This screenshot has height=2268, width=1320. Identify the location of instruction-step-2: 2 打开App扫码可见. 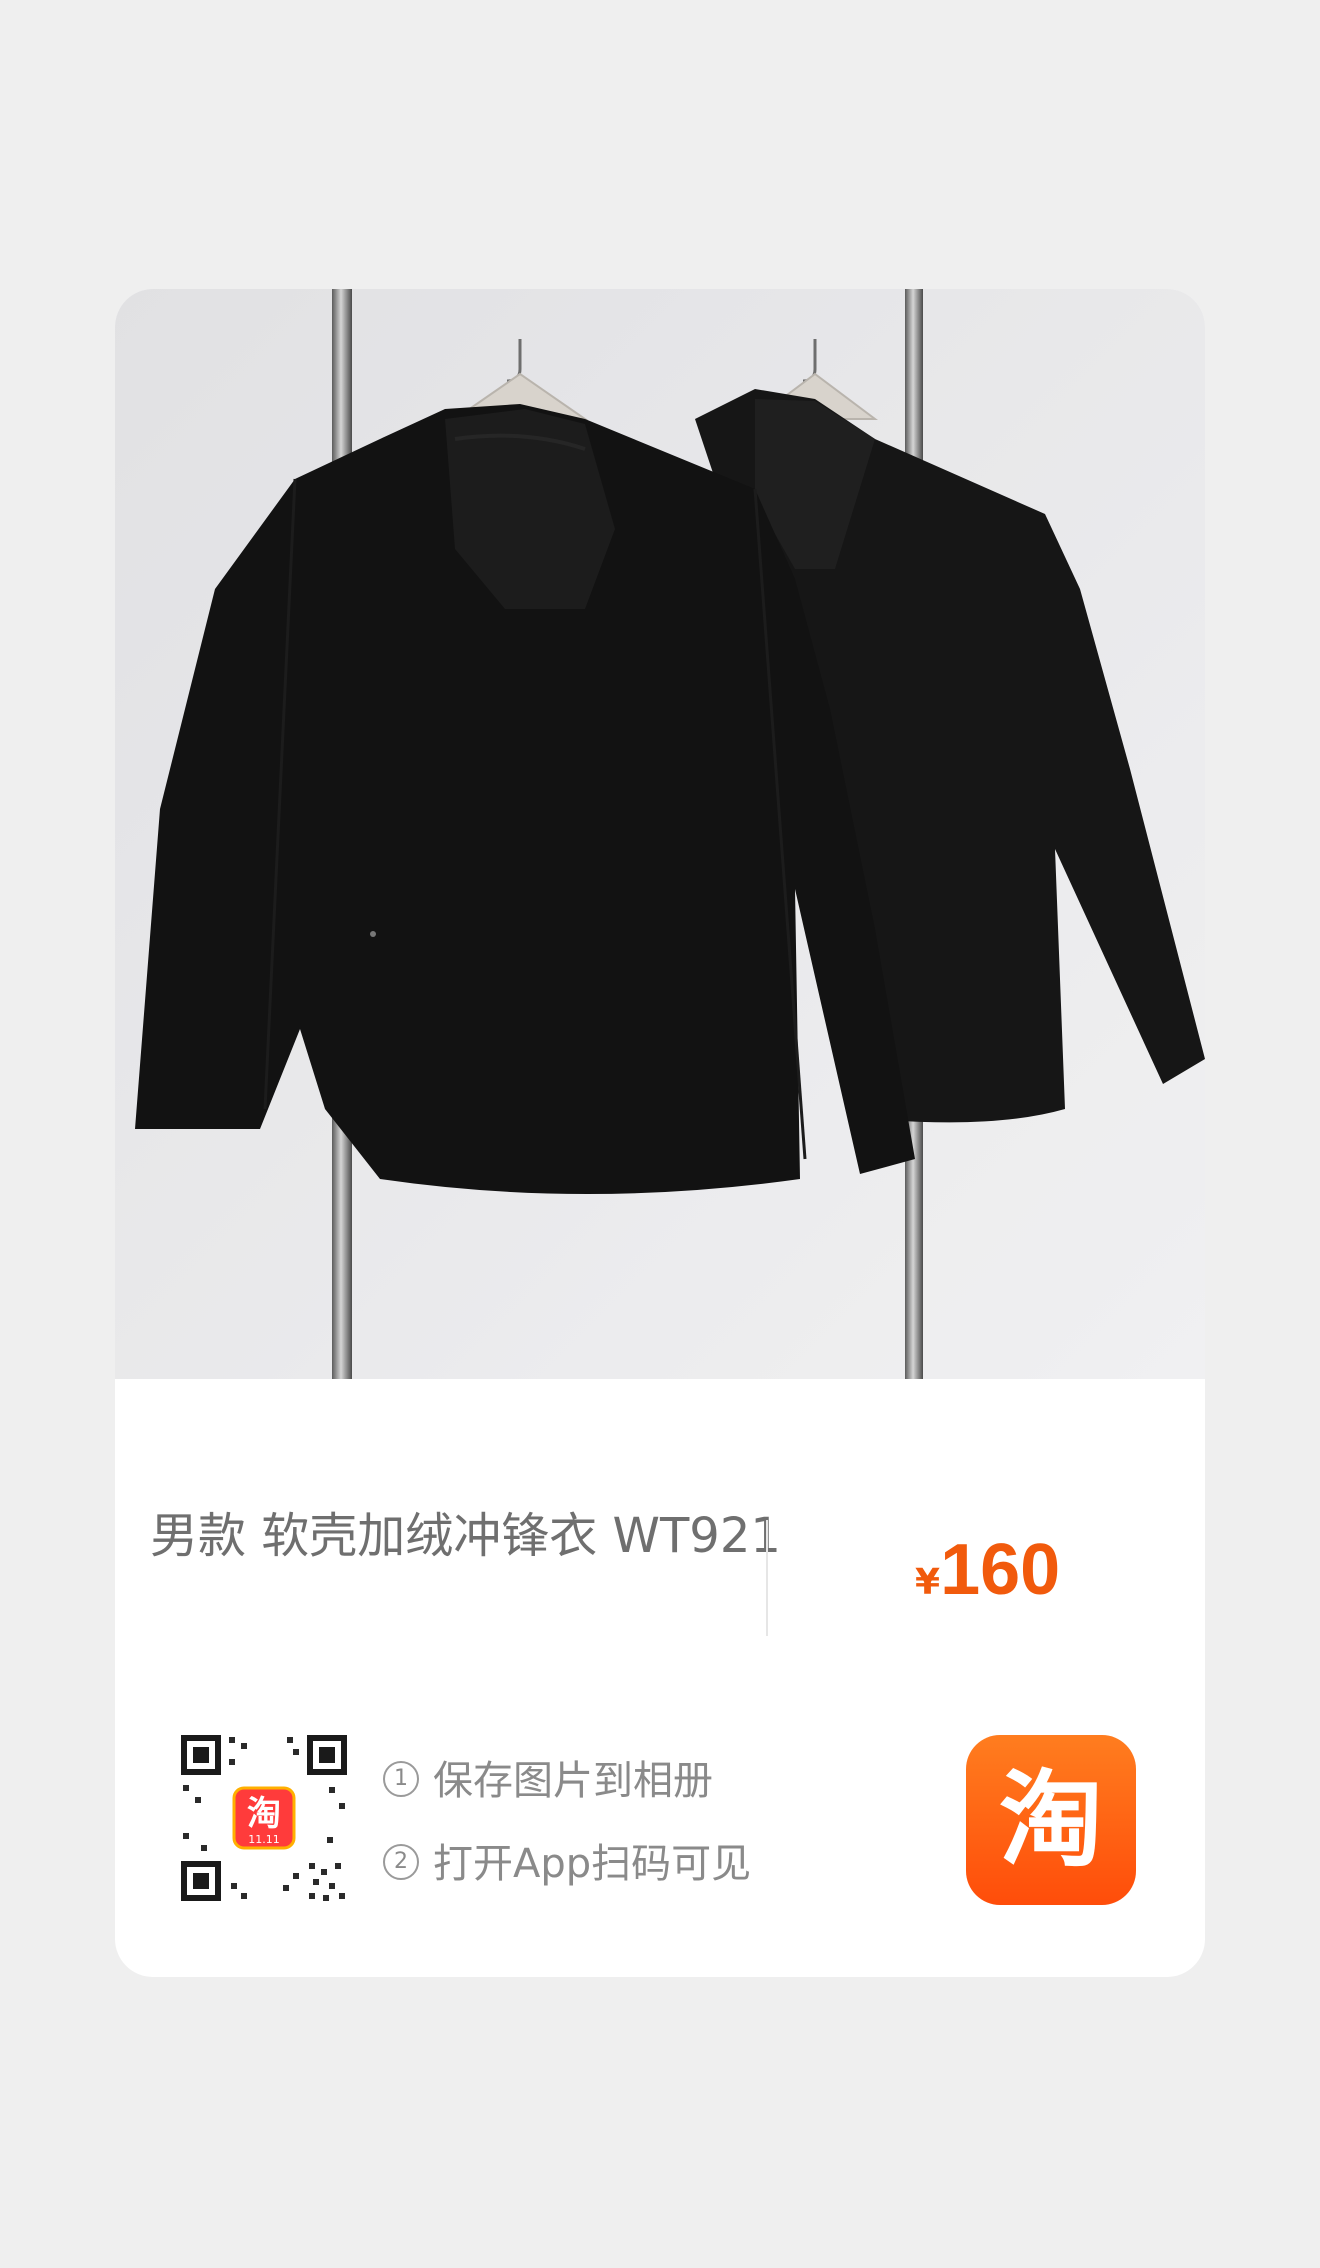
(567, 1864).